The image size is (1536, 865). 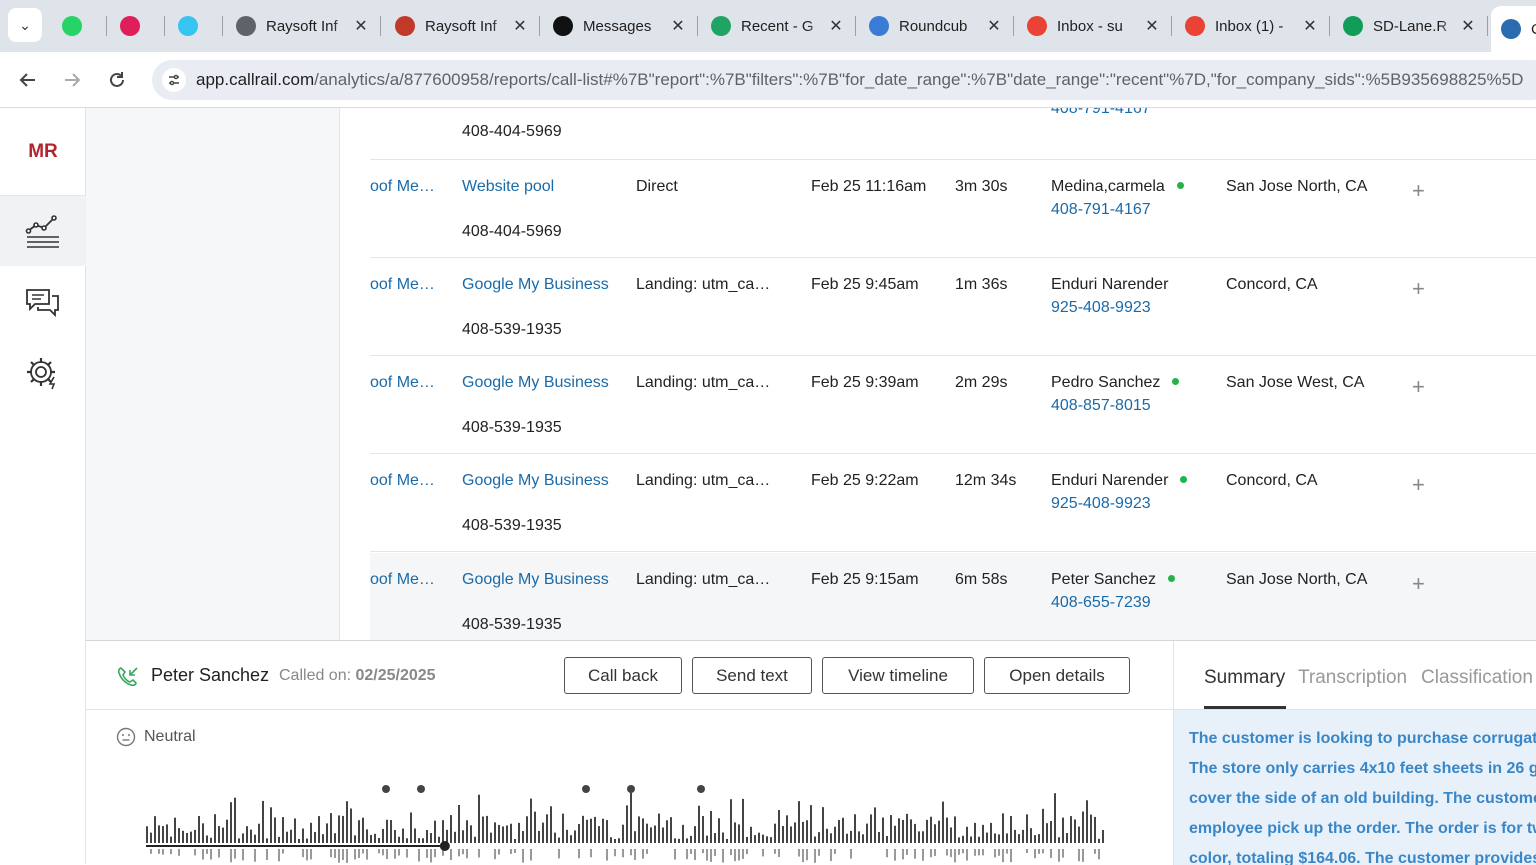 What do you see at coordinates (117, 80) in the screenshot?
I see `reload-icon` at bounding box center [117, 80].